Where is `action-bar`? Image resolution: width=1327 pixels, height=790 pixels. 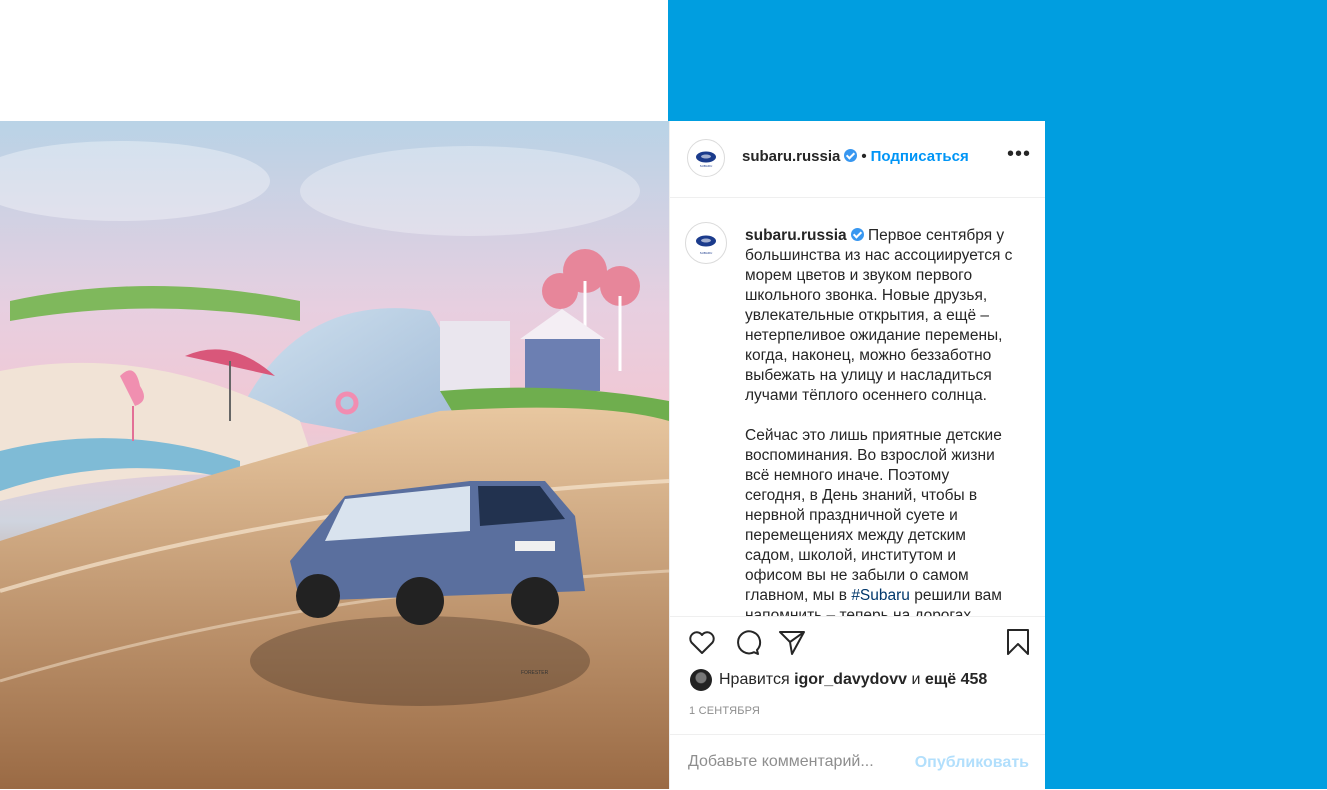
action-bar is located at coordinates (857, 641).